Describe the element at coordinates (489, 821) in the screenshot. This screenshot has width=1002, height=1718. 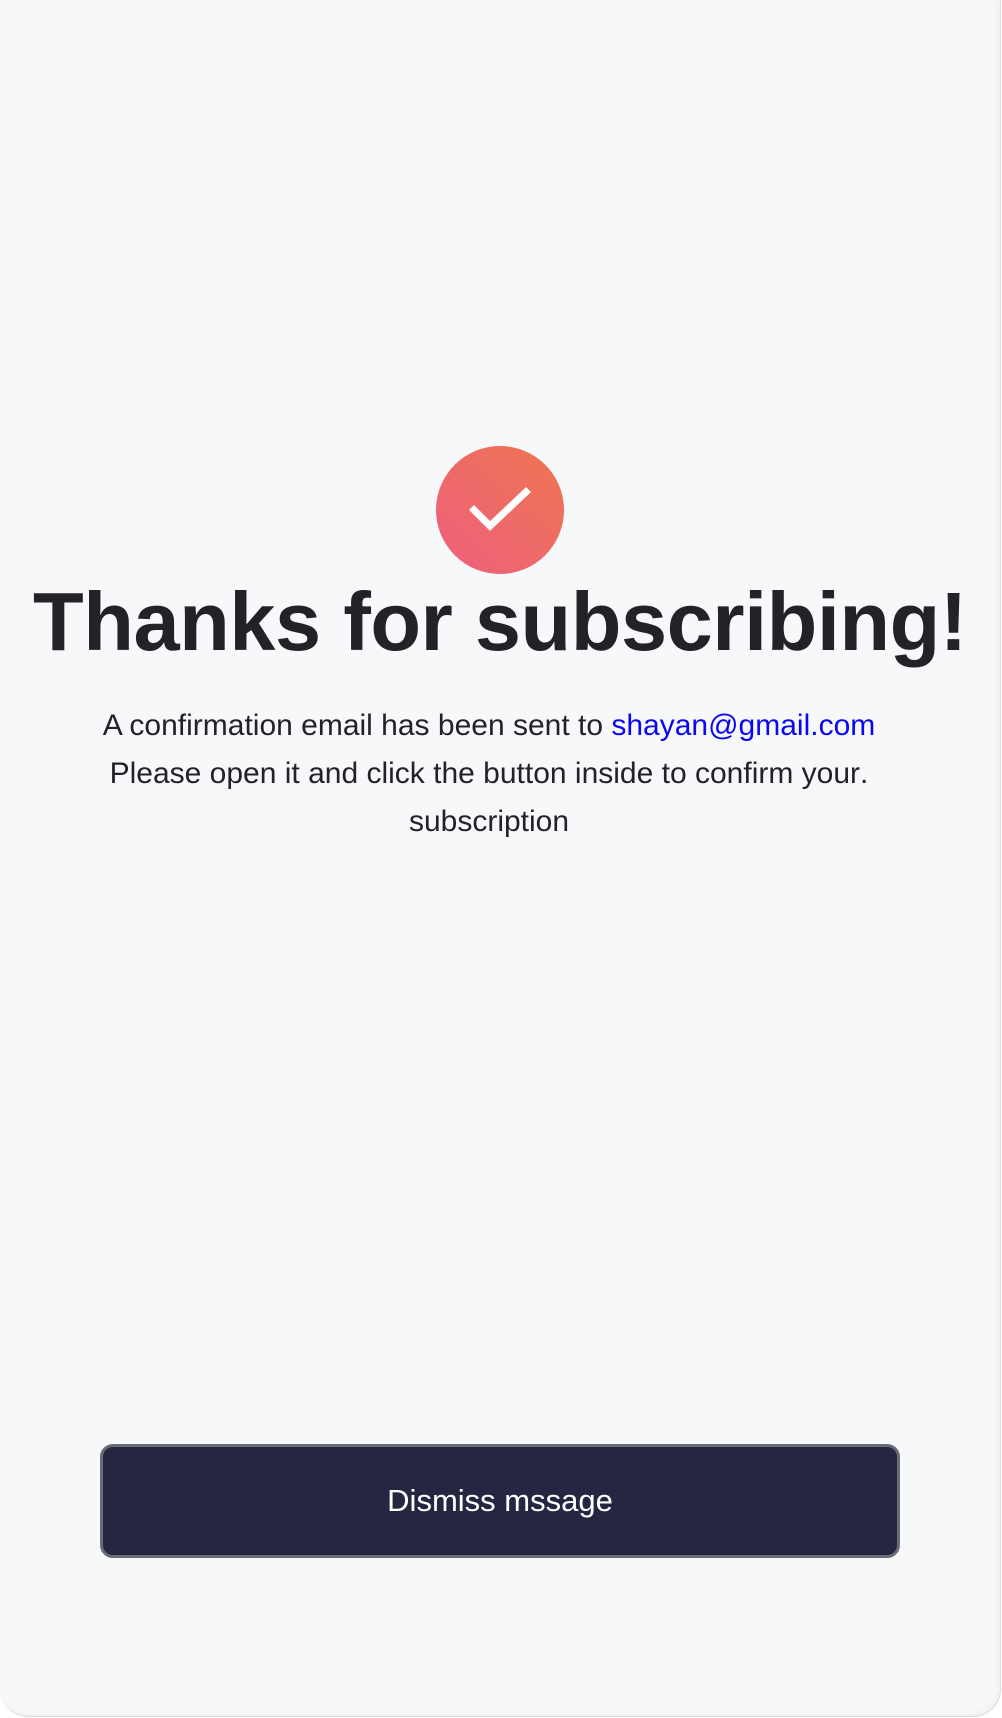
I see `message-line-3: subscription` at that location.